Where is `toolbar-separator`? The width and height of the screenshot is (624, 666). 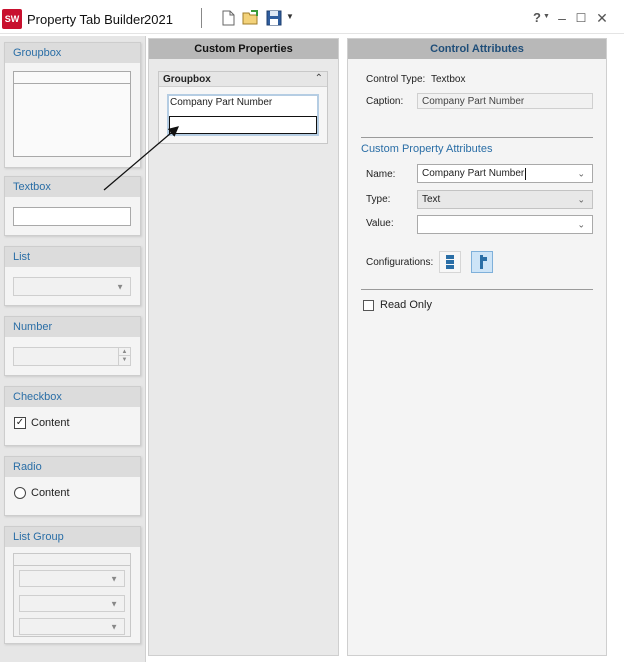 toolbar-separator is located at coordinates (201, 18).